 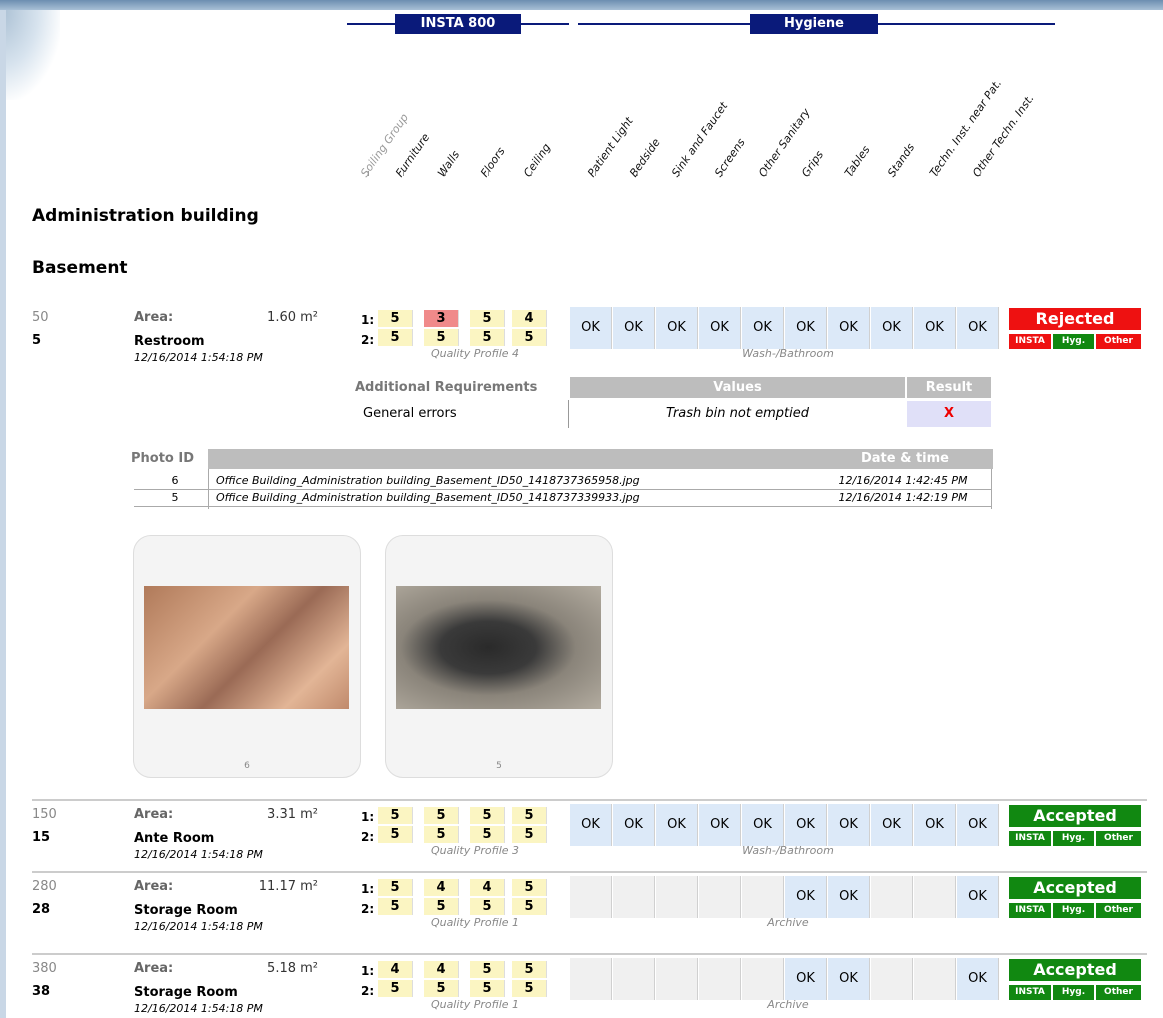 I want to click on photo-date: 12/16/2014 1:42:45 PM, so click(x=903, y=480).